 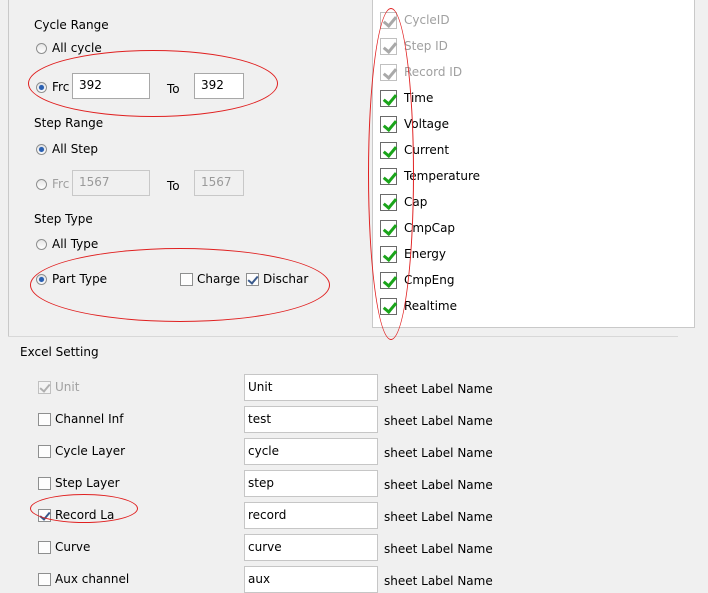 I want to click on step-from-label: Frc, so click(x=60, y=184).